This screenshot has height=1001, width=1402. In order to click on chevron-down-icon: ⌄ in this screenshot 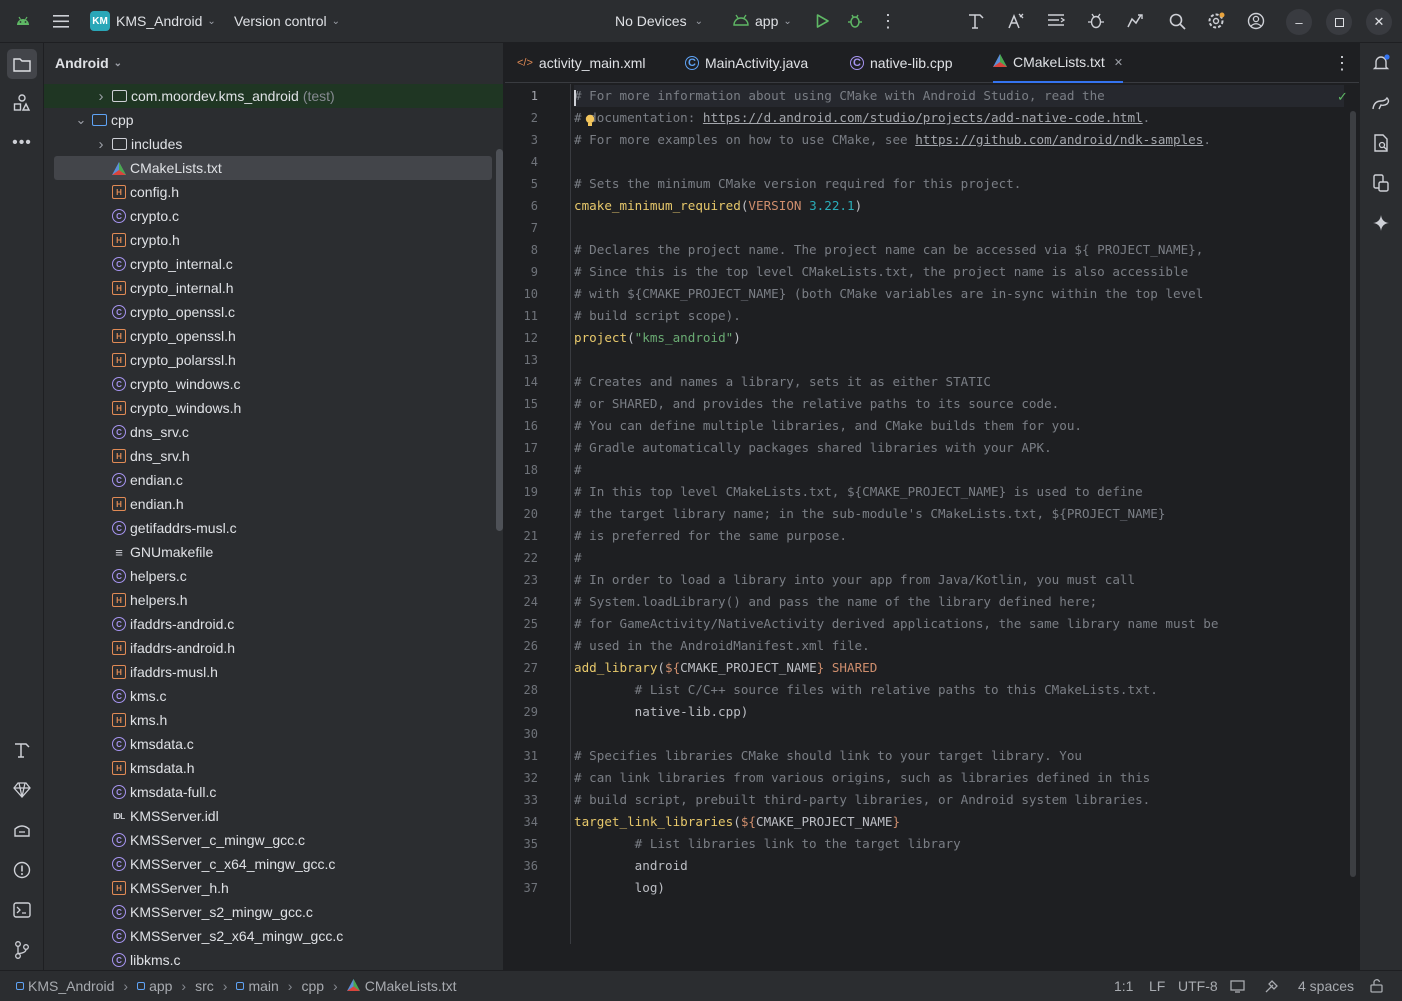, I will do `click(81, 120)`.